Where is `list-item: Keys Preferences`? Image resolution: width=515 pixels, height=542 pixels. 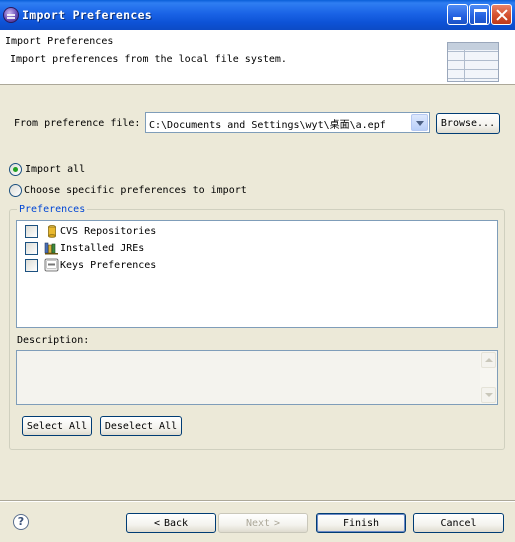 list-item: Keys Preferences is located at coordinates (257, 265).